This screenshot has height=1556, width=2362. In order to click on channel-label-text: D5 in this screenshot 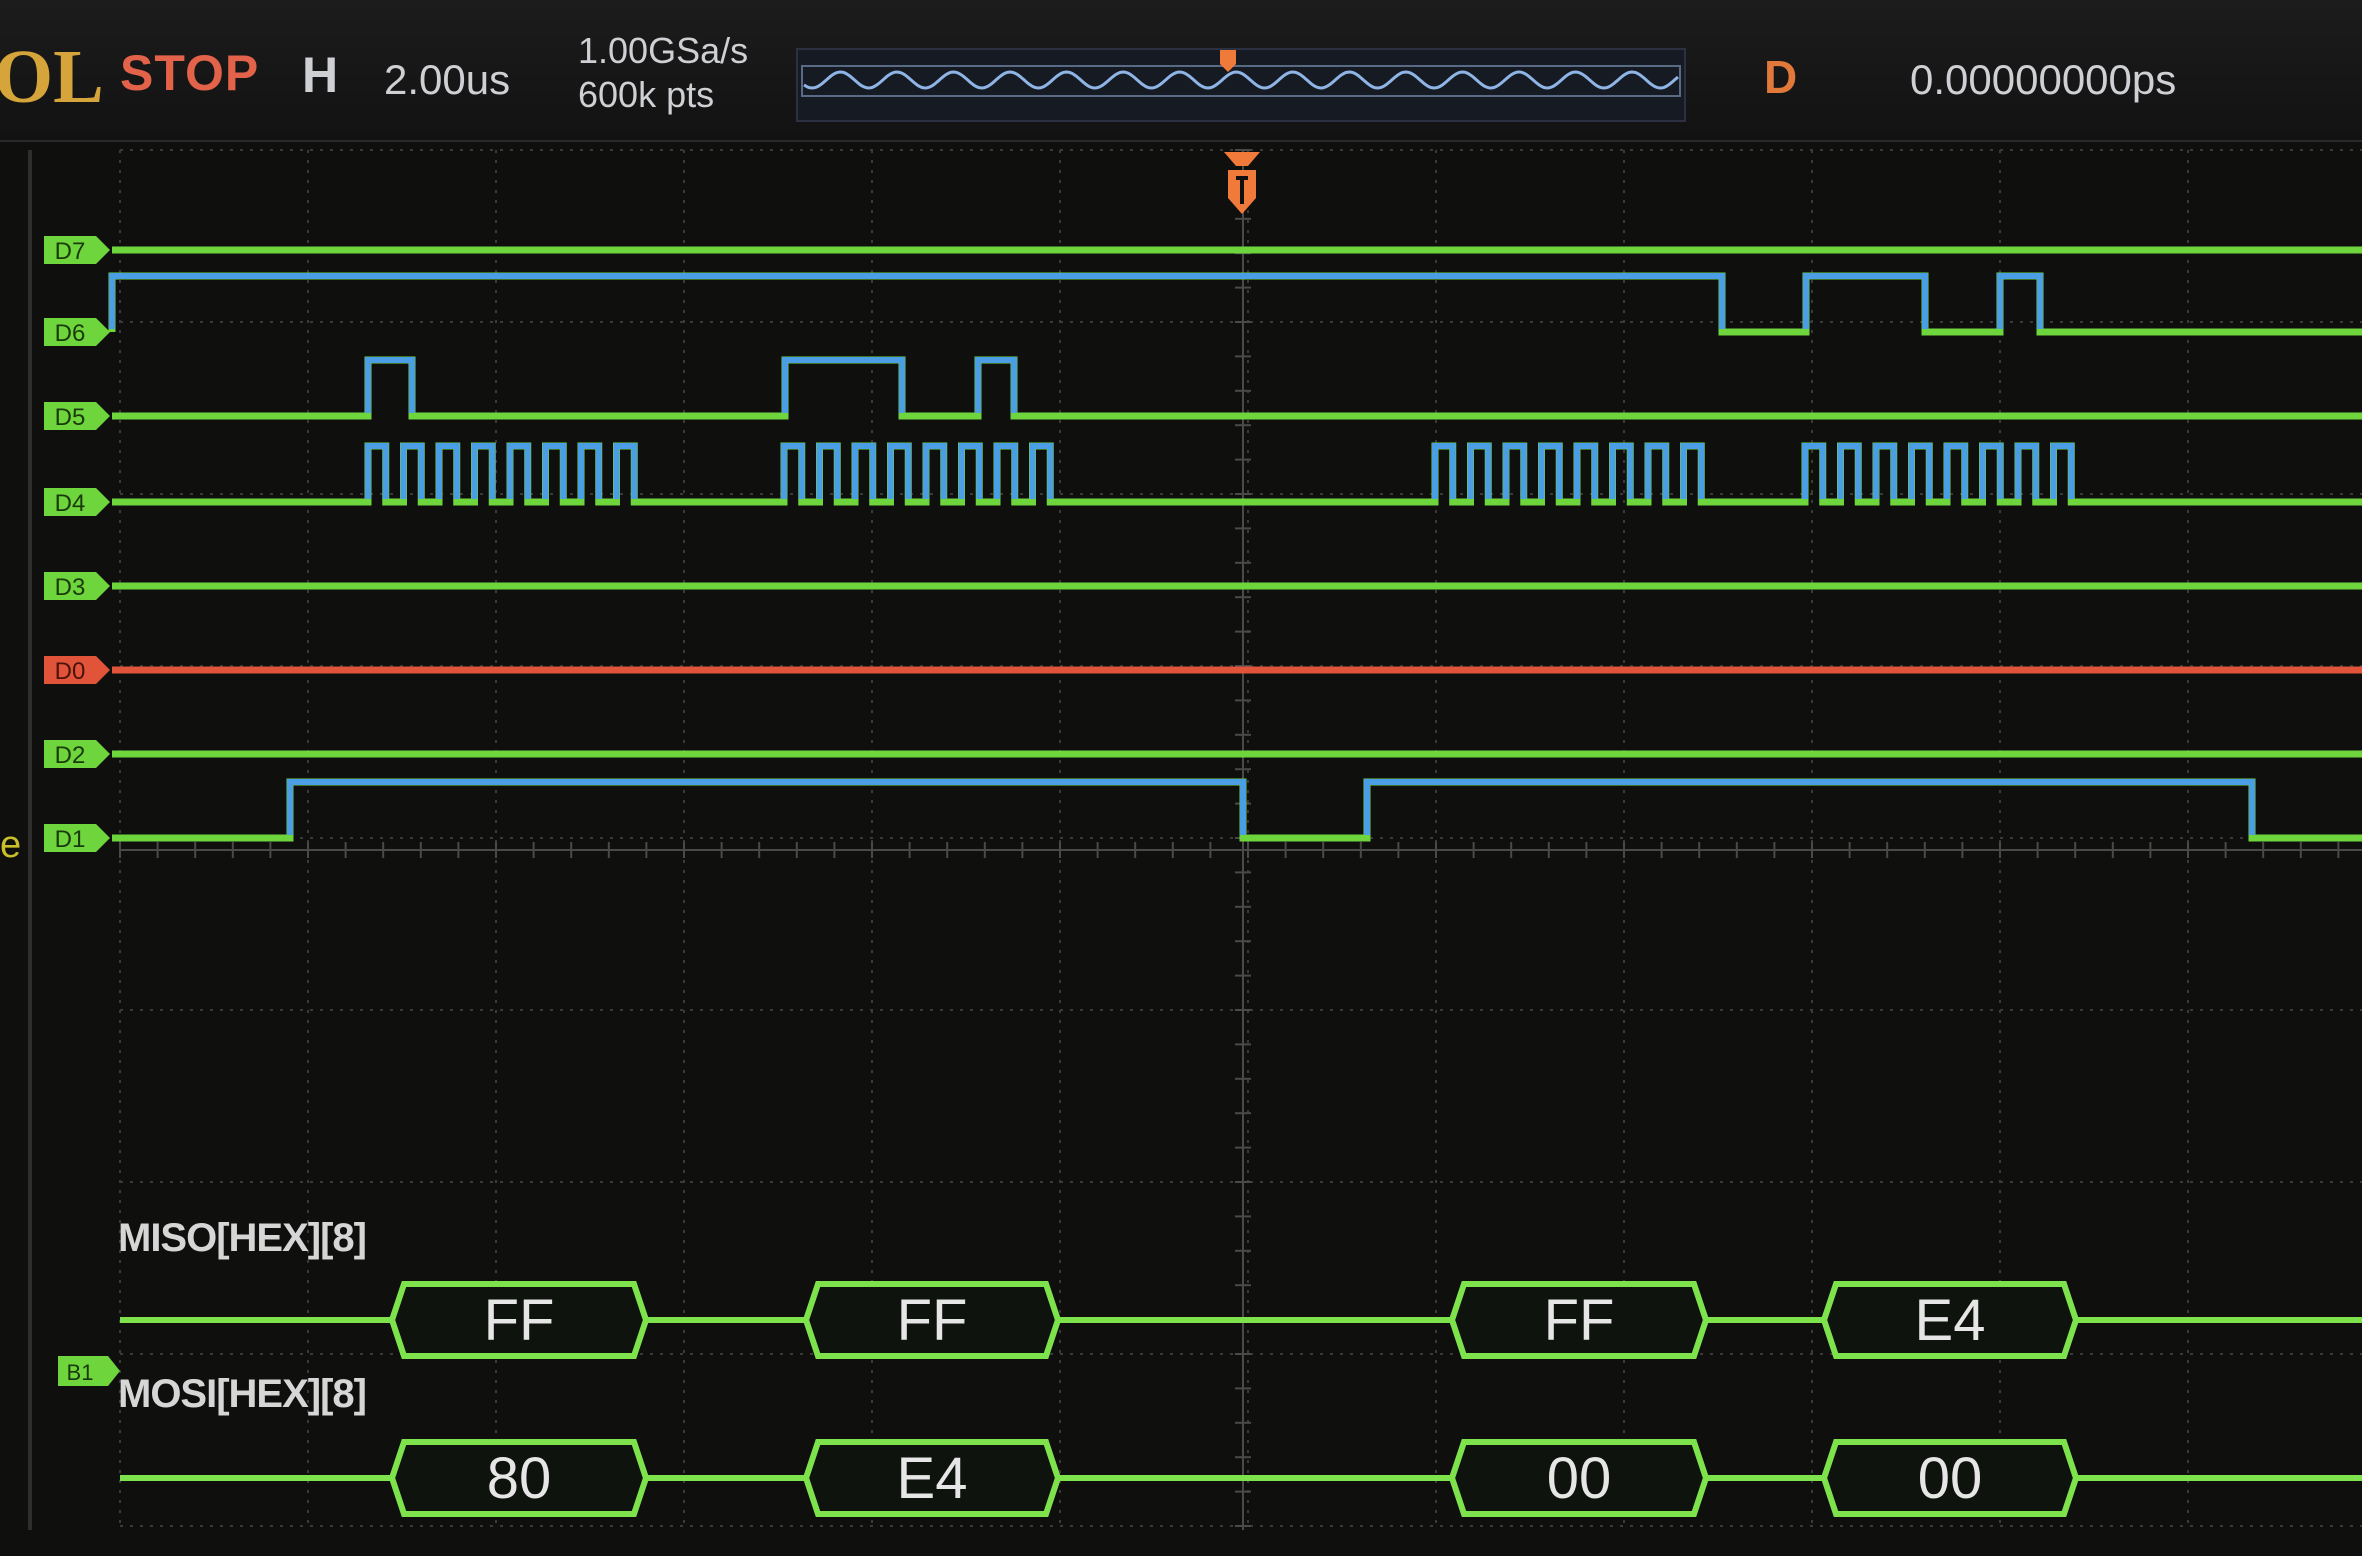, I will do `click(70, 417)`.